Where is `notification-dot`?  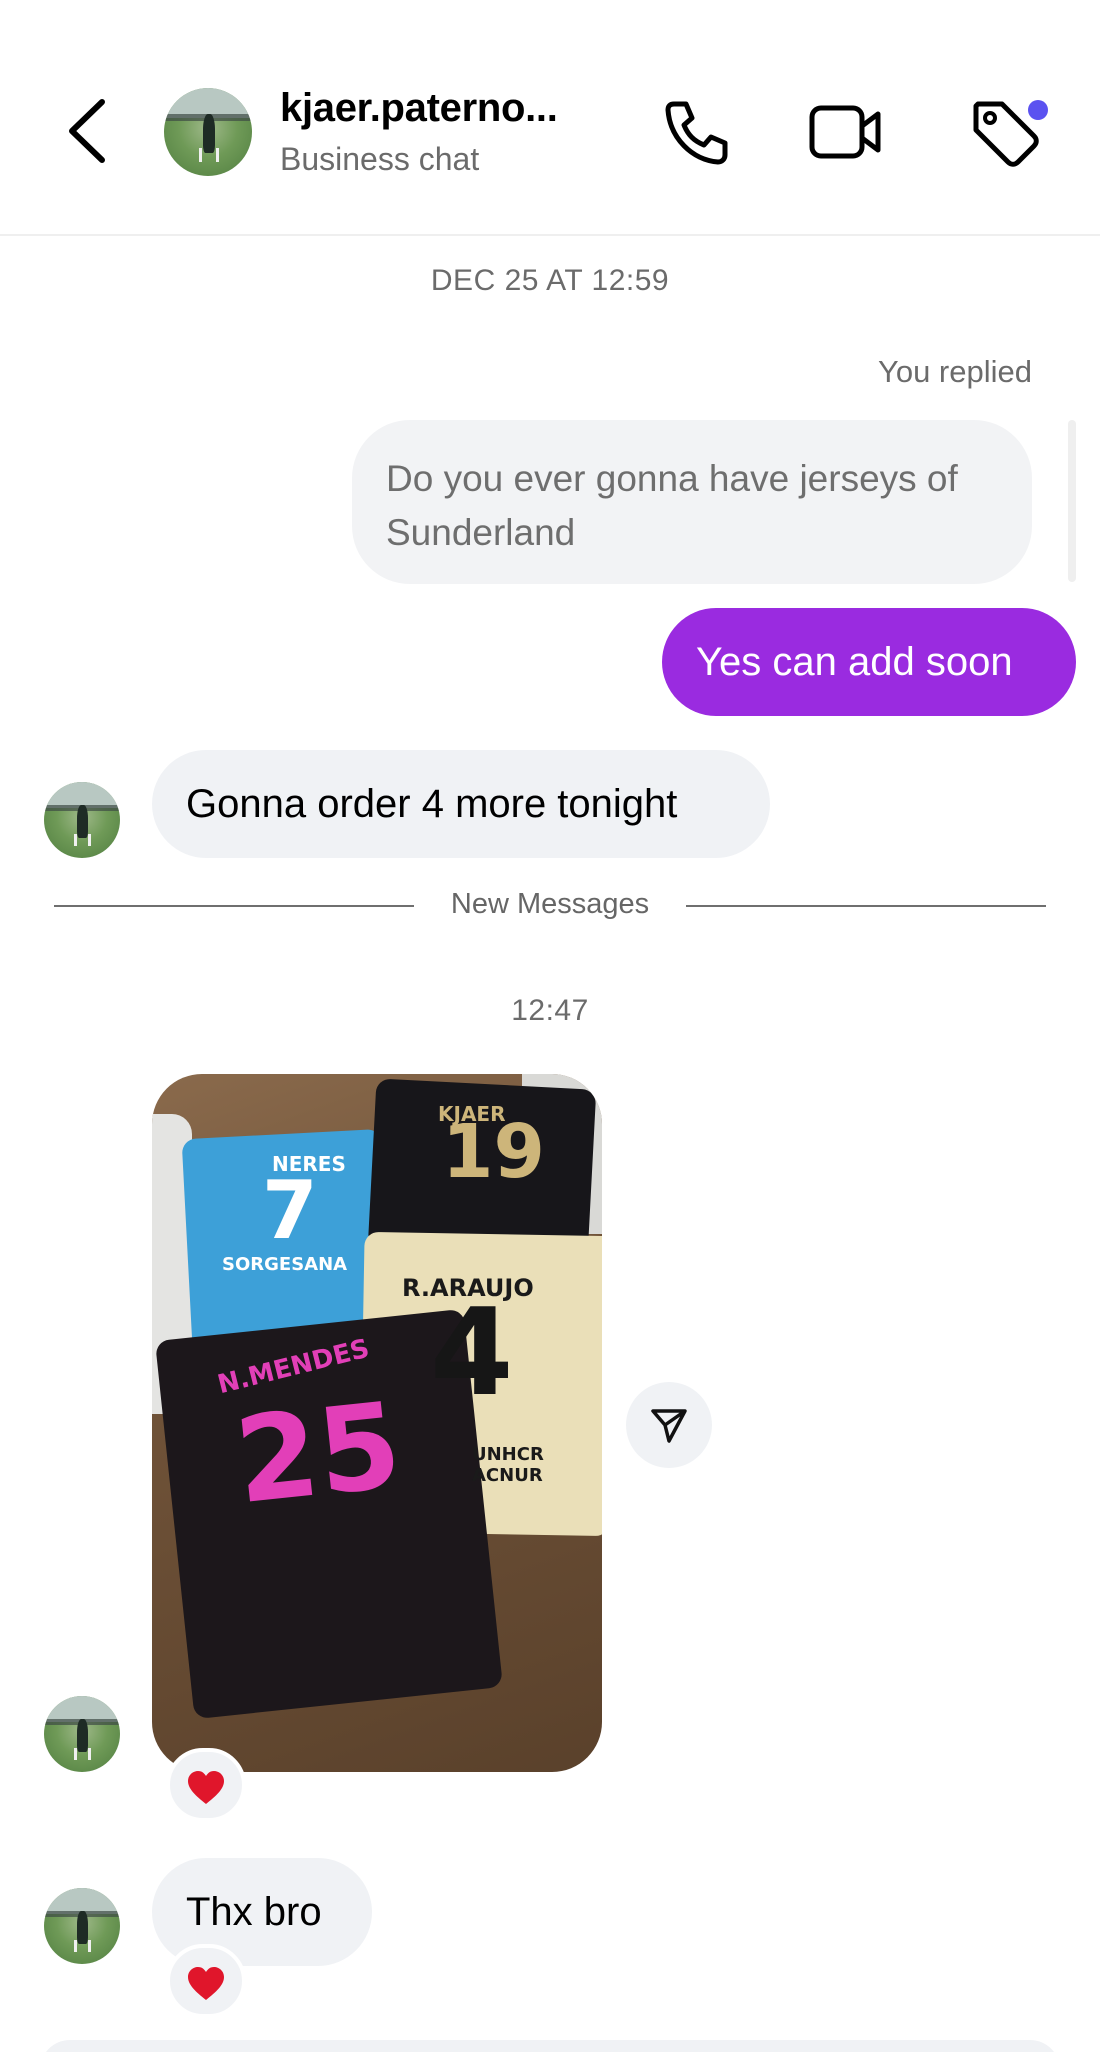 notification-dot is located at coordinates (1038, 110).